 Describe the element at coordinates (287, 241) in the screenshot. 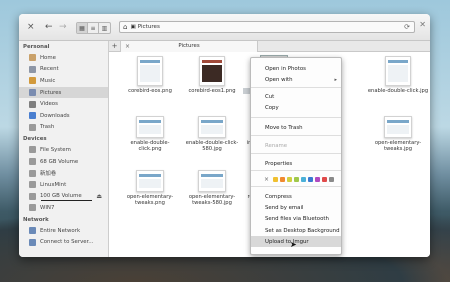

I see `menu-item-label: Upload to Imgur` at that location.